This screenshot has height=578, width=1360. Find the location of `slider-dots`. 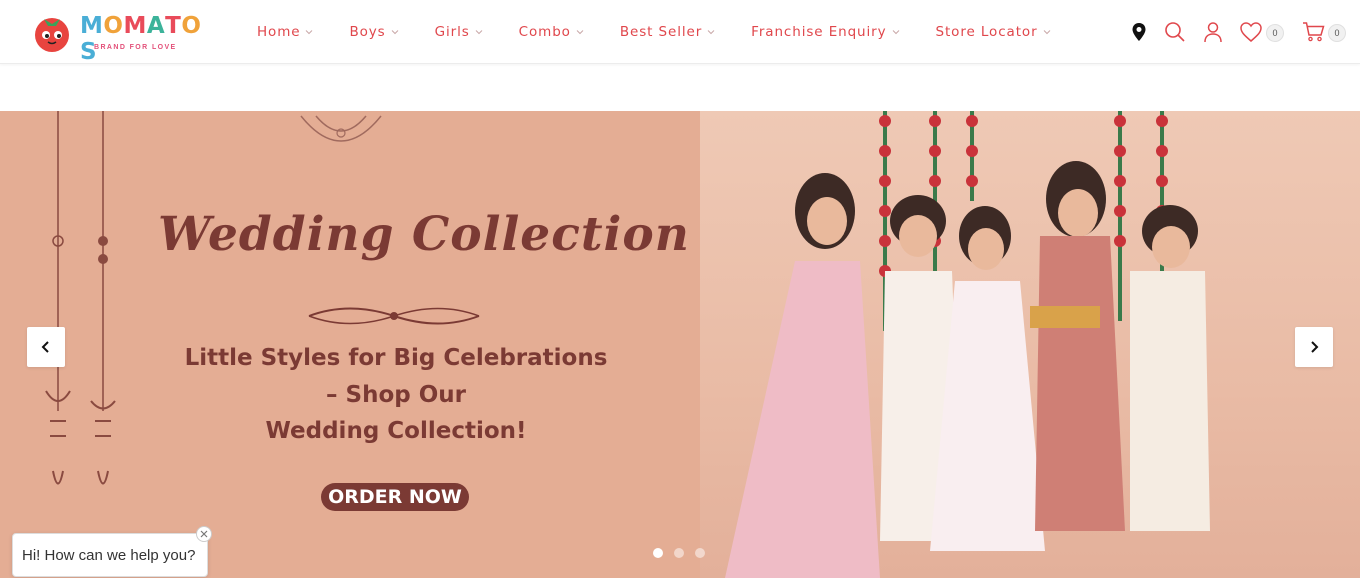

slider-dots is located at coordinates (684, 553).